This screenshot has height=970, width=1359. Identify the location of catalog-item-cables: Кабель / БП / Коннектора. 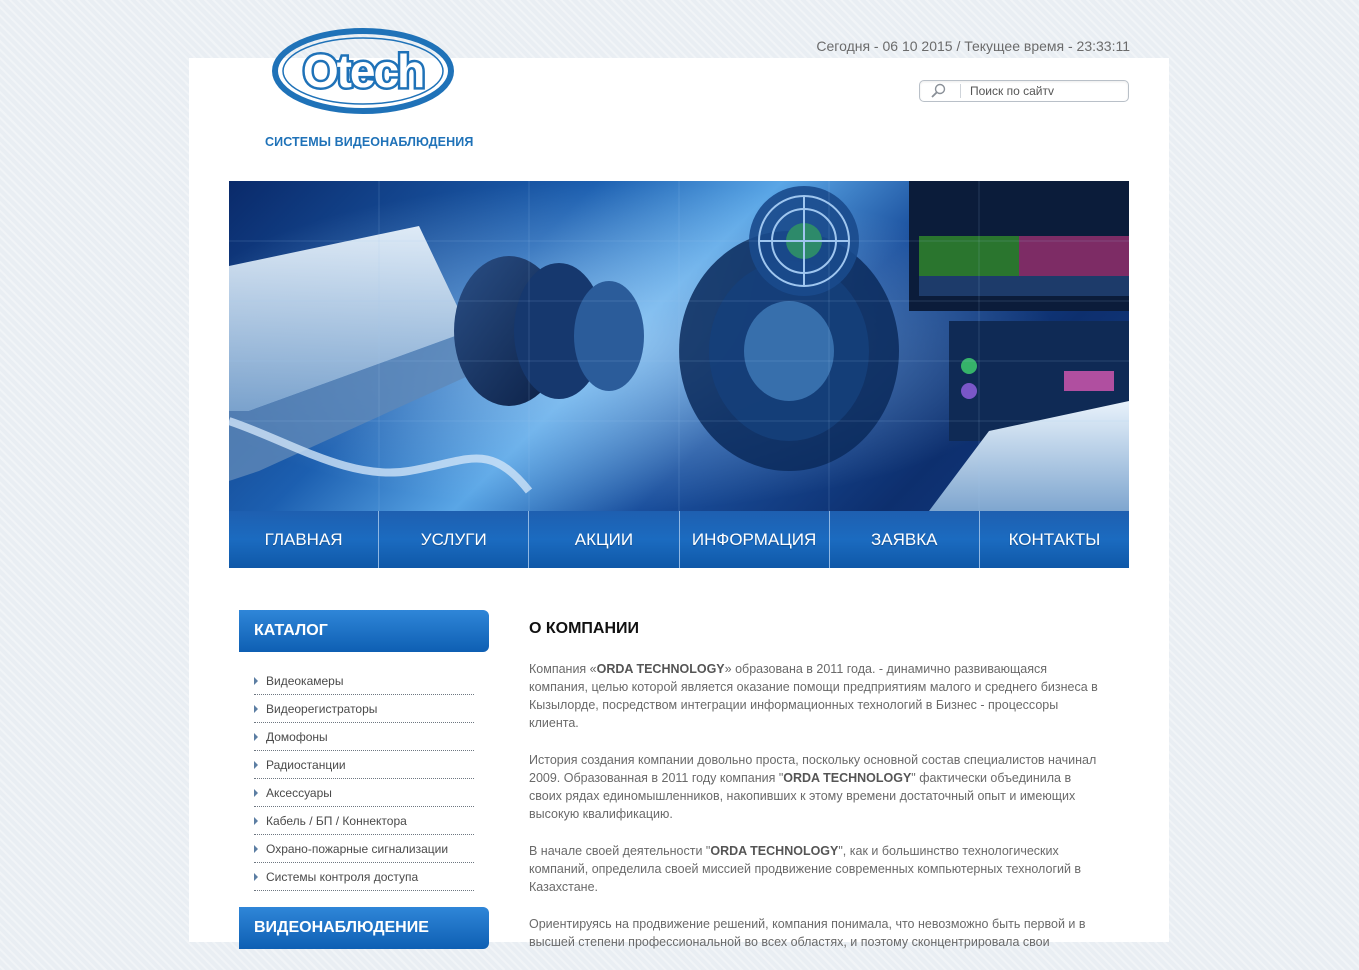
(364, 821).